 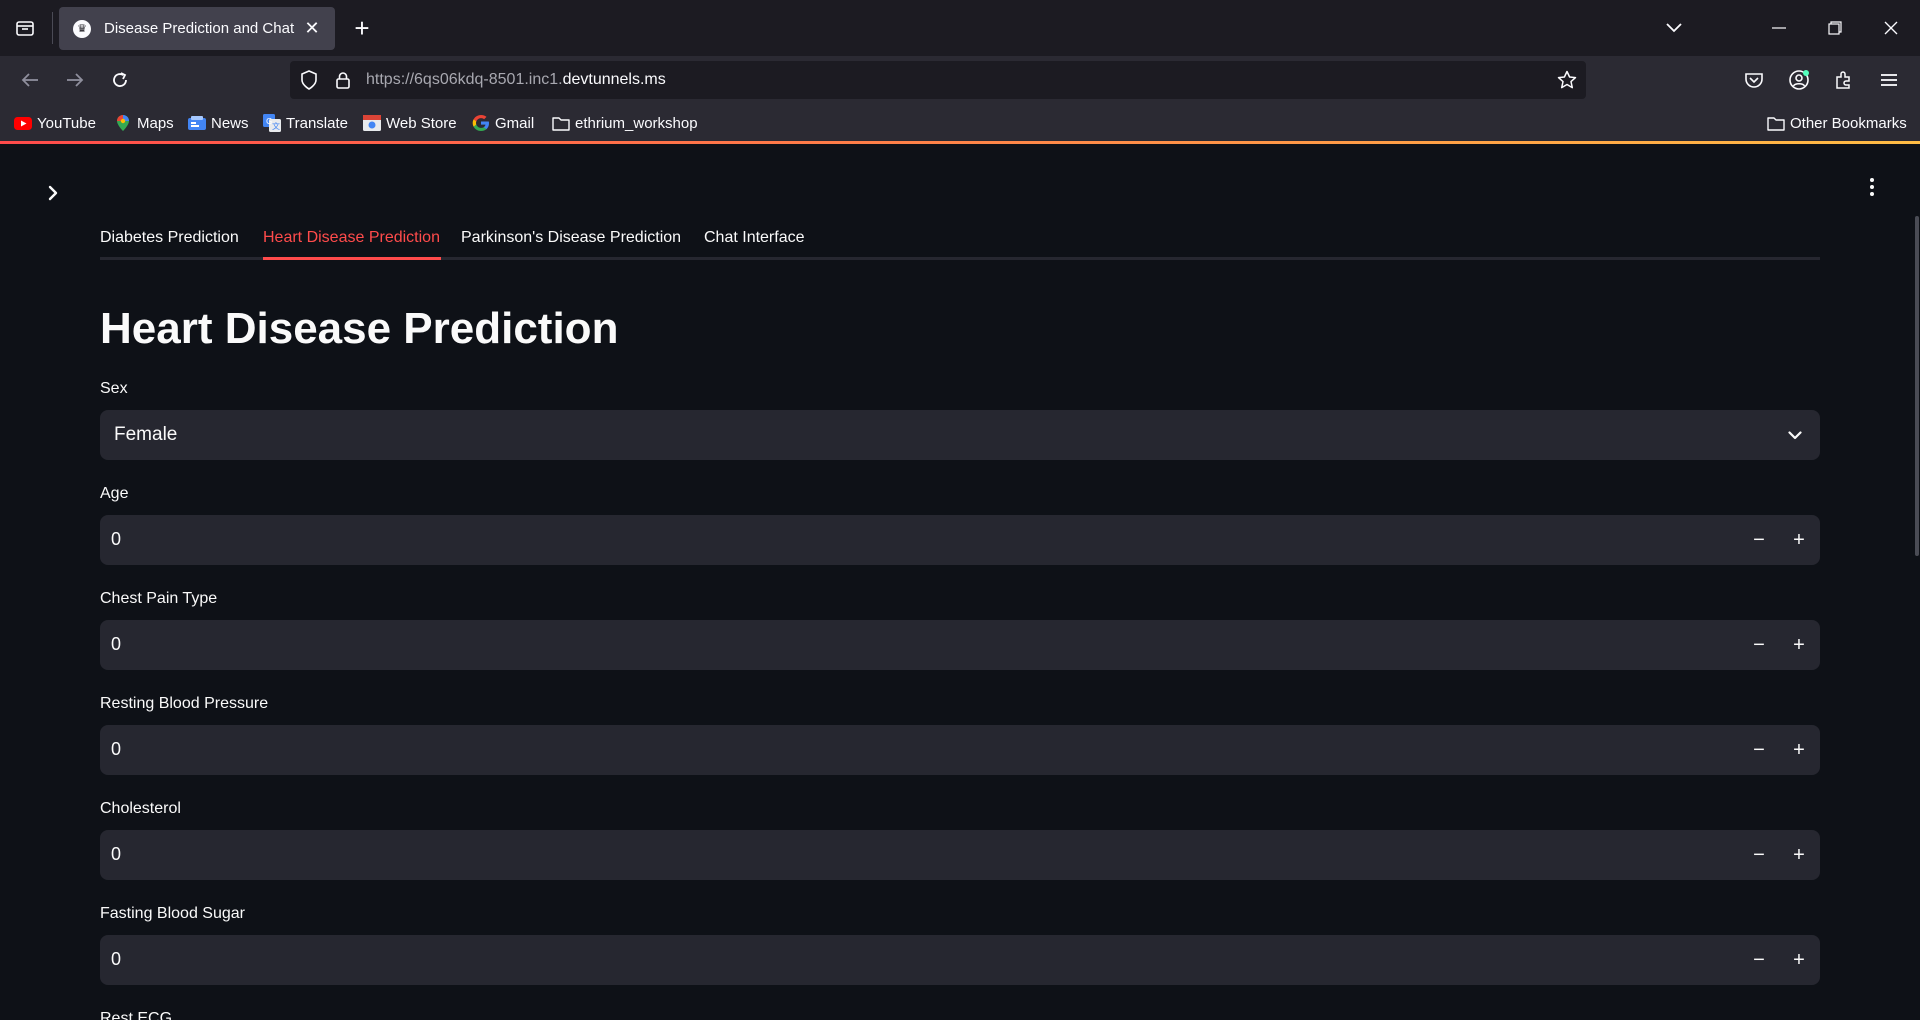 I want to click on tab-heart-disease: Heart Disease Prediction, so click(x=351, y=238).